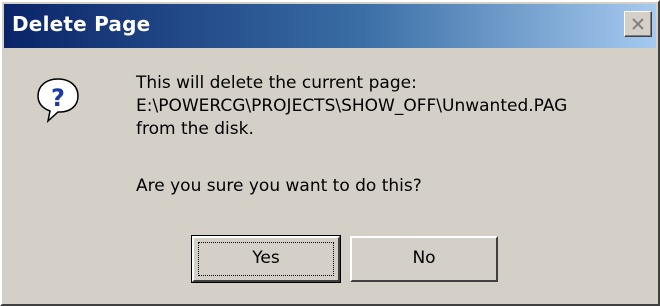 Image resolution: width=660 pixels, height=306 pixels. I want to click on message-line-1: This will delete the current page:, so click(276, 83).